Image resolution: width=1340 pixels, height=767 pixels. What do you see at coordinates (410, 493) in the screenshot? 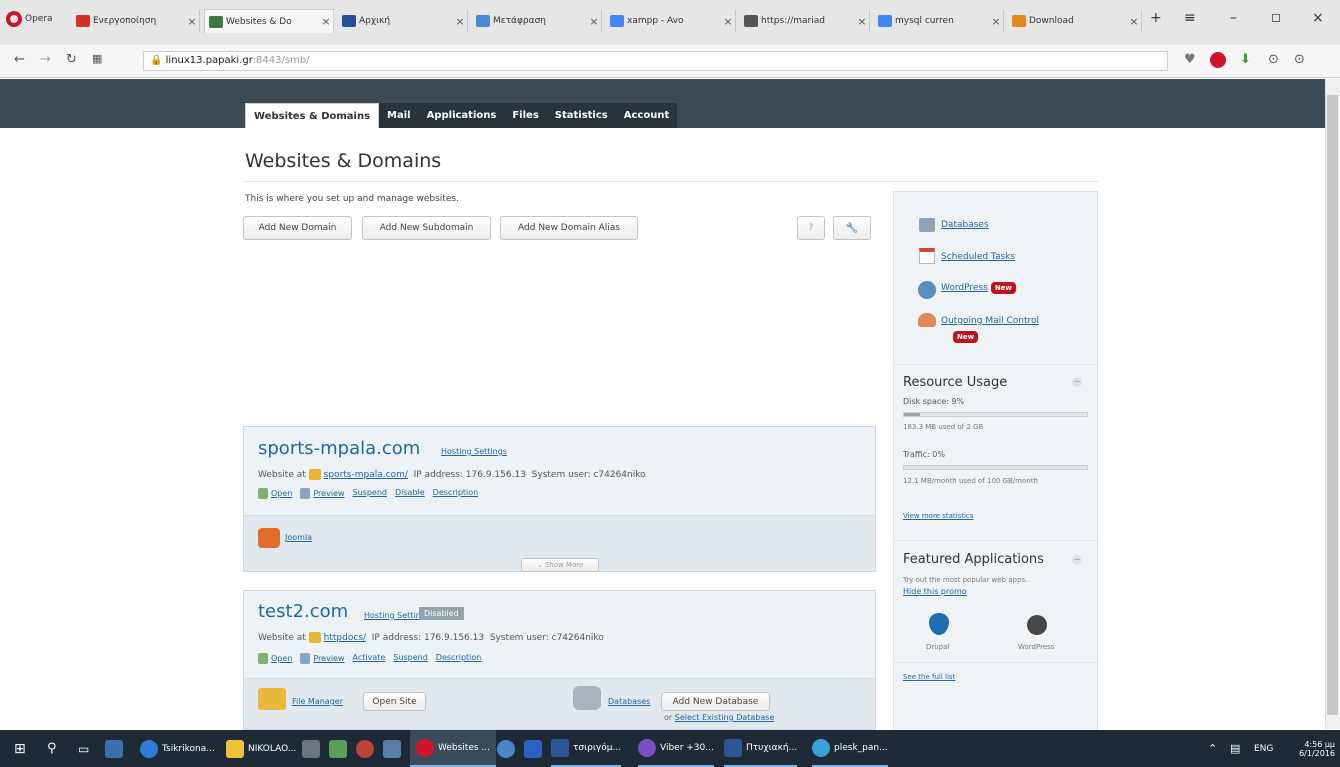
I see `disable-action: Disable` at bounding box center [410, 493].